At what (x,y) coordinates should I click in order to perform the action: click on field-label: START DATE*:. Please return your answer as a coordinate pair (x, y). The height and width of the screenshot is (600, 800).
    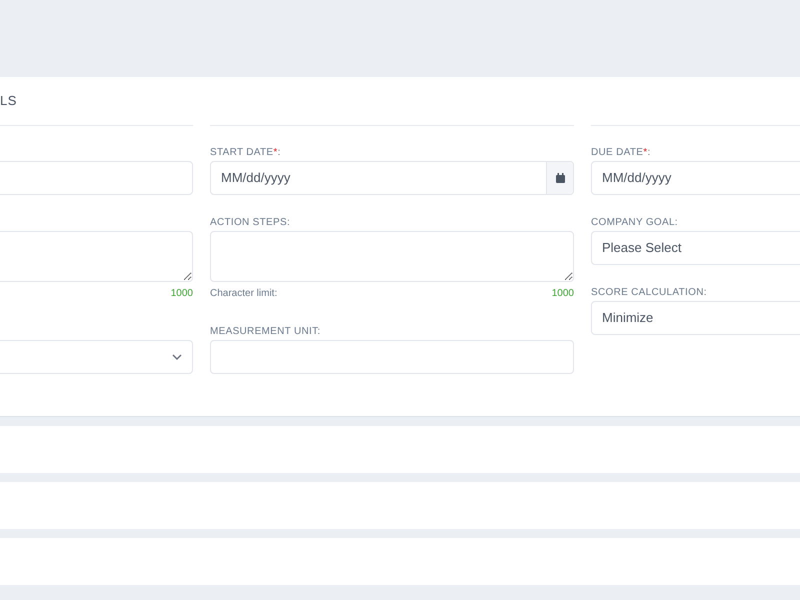
    Looking at the image, I should click on (245, 152).